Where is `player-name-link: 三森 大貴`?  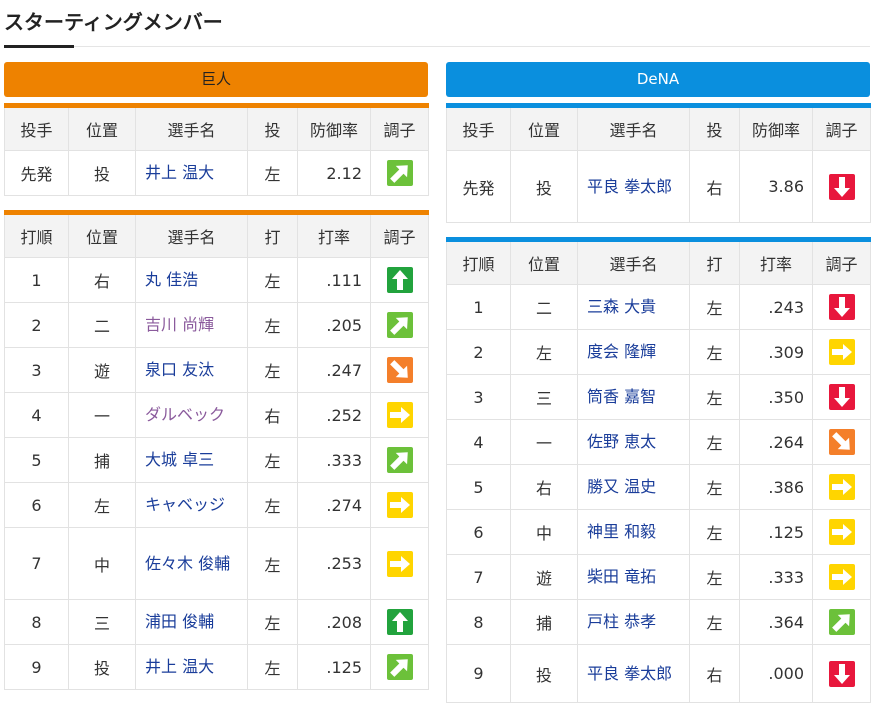
player-name-link: 三森 大貴 is located at coordinates (633, 307).